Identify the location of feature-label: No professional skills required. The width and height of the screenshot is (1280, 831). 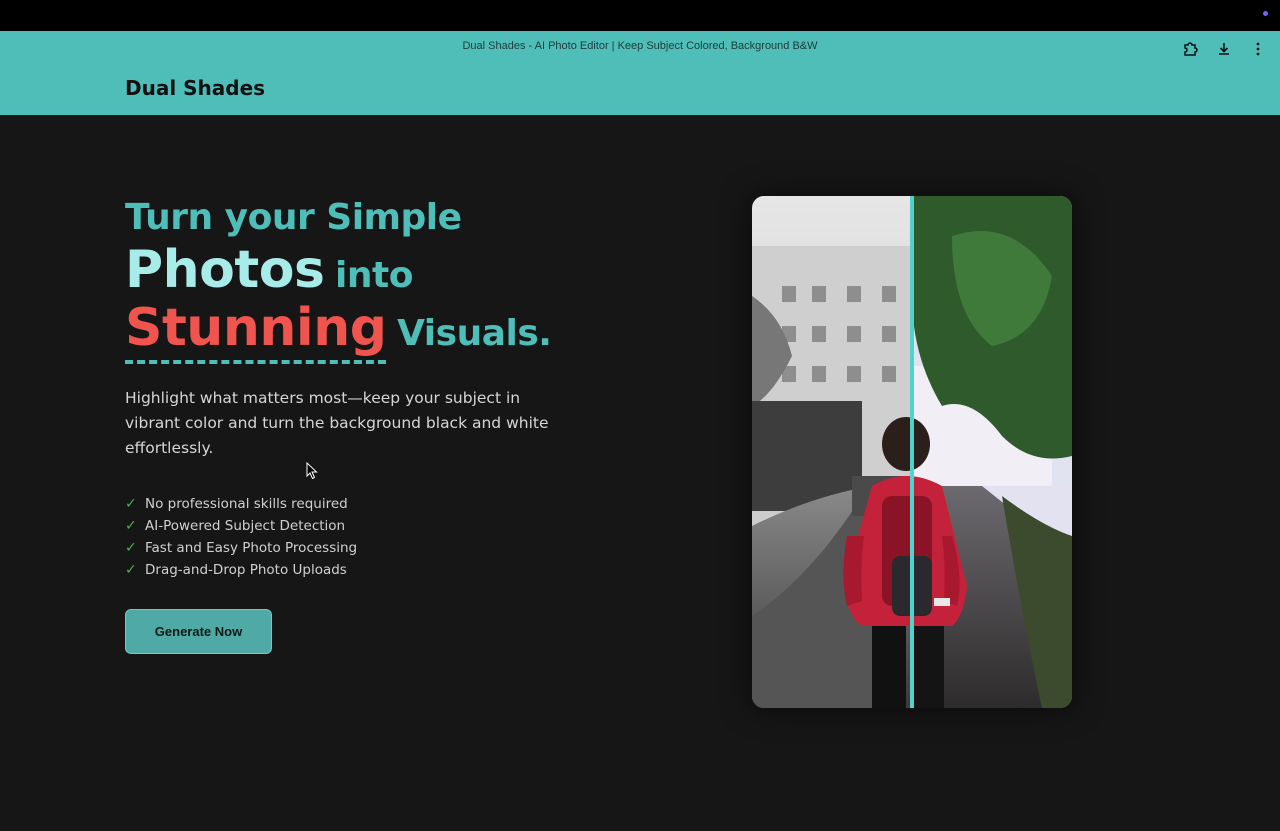
(246, 504).